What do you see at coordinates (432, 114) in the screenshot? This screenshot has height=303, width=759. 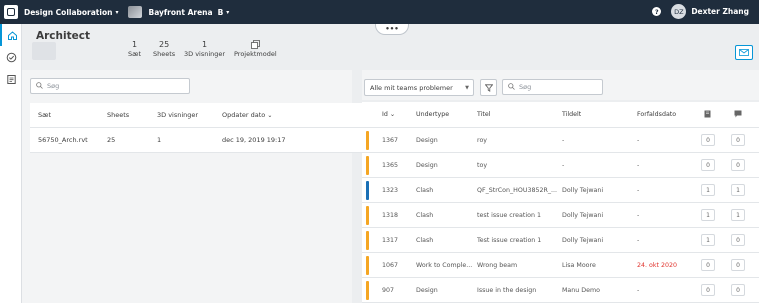 I see `column-header-subtype: Undertype` at bounding box center [432, 114].